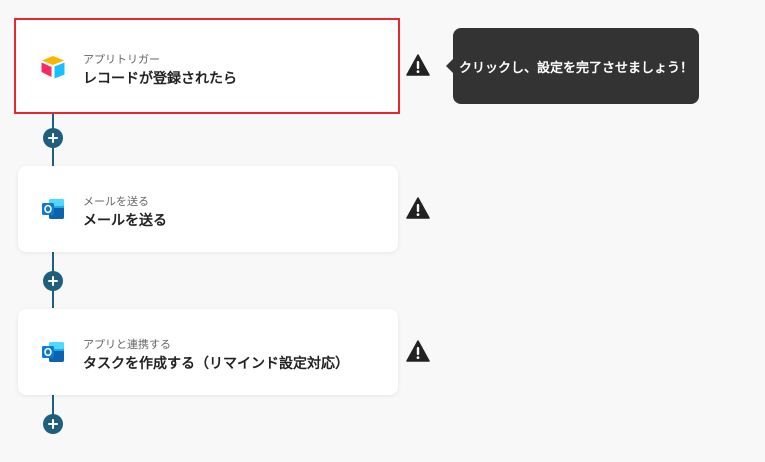 This screenshot has height=462, width=765. Describe the element at coordinates (116, 201) in the screenshot. I see `step-subtitle: メールを送る` at that location.